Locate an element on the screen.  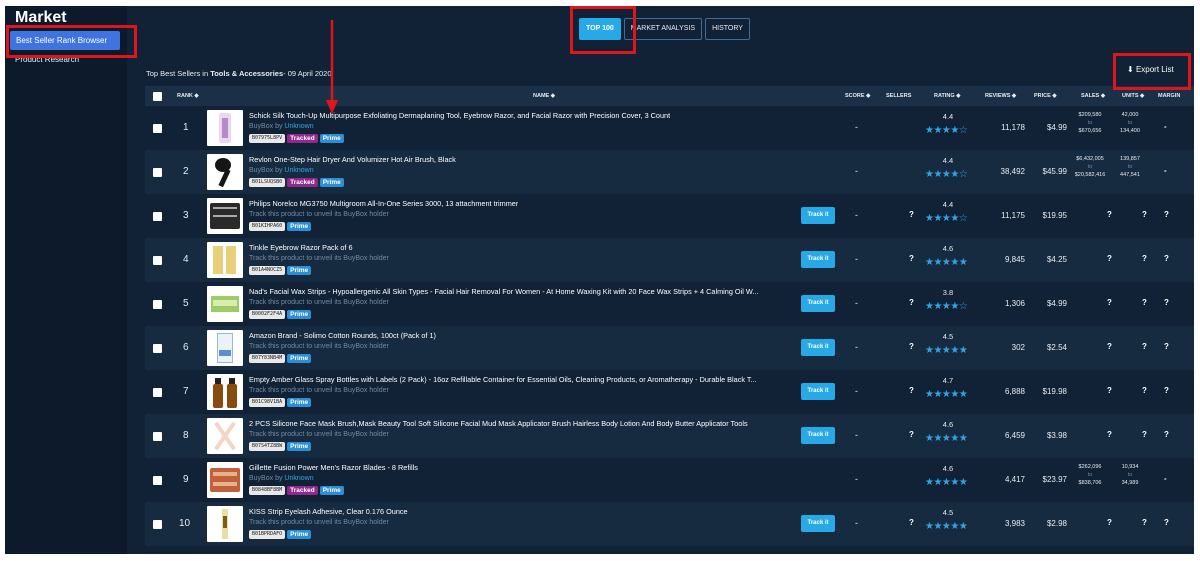
column-header-units: UNITS ◆ is located at coordinates (1133, 96).